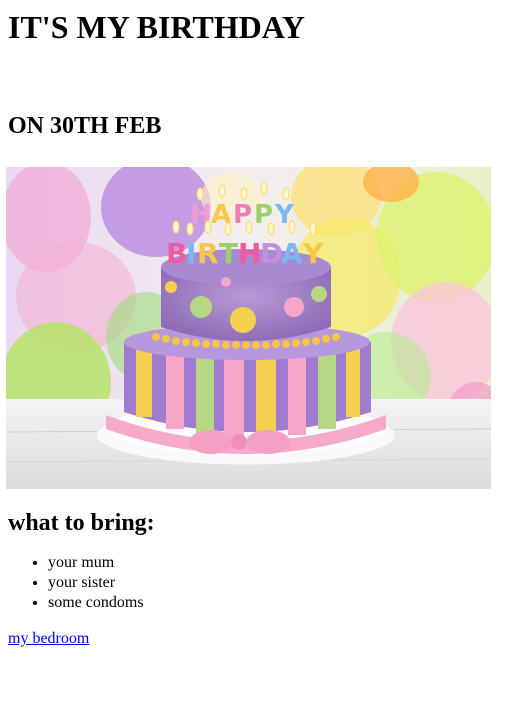 This screenshot has height=705, width=510. What do you see at coordinates (85, 126) in the screenshot?
I see `date-heading: ON 30TH FEB` at bounding box center [85, 126].